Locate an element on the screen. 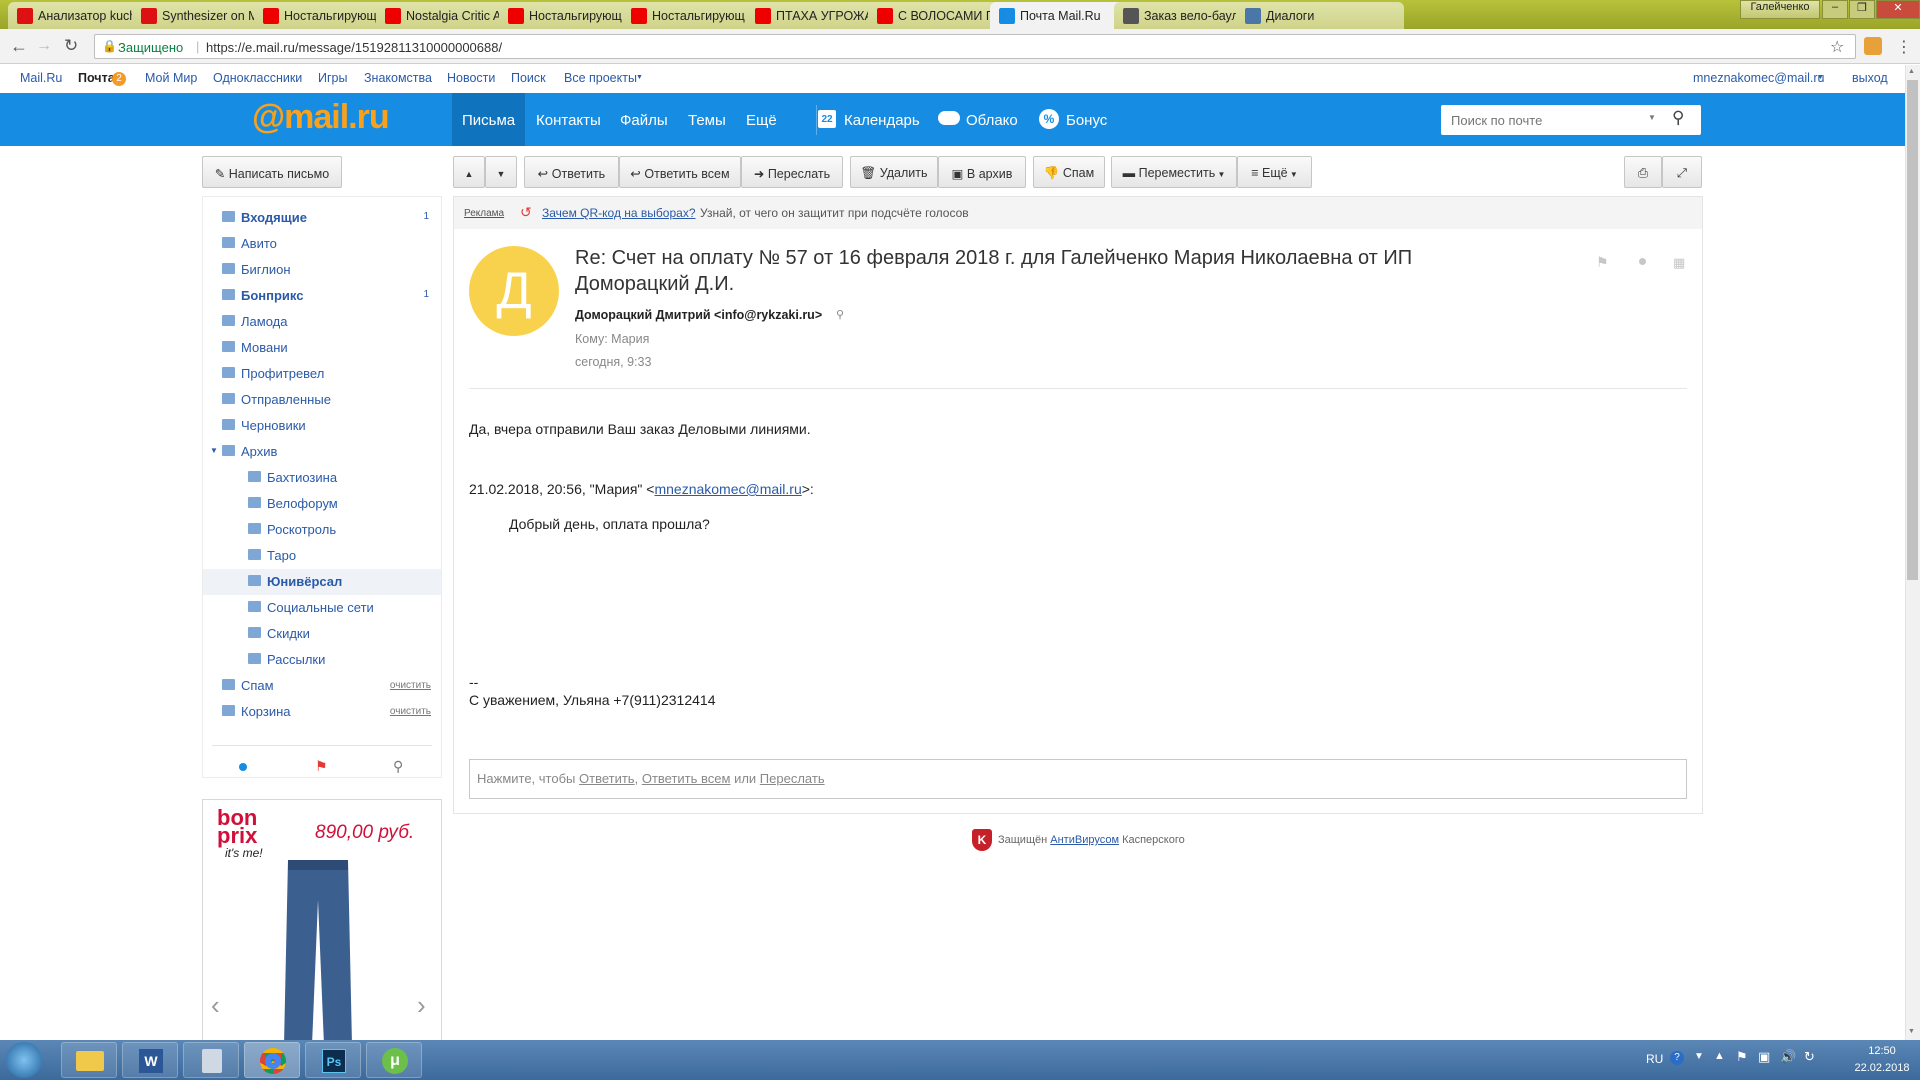 The image size is (1920, 1080). reply-all-button: ↩ Ответить всем is located at coordinates (680, 172).